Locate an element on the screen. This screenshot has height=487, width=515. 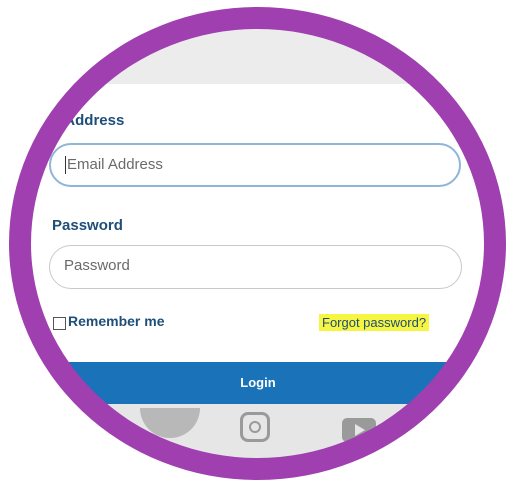
remember-me-checkbox is located at coordinates (59, 323).